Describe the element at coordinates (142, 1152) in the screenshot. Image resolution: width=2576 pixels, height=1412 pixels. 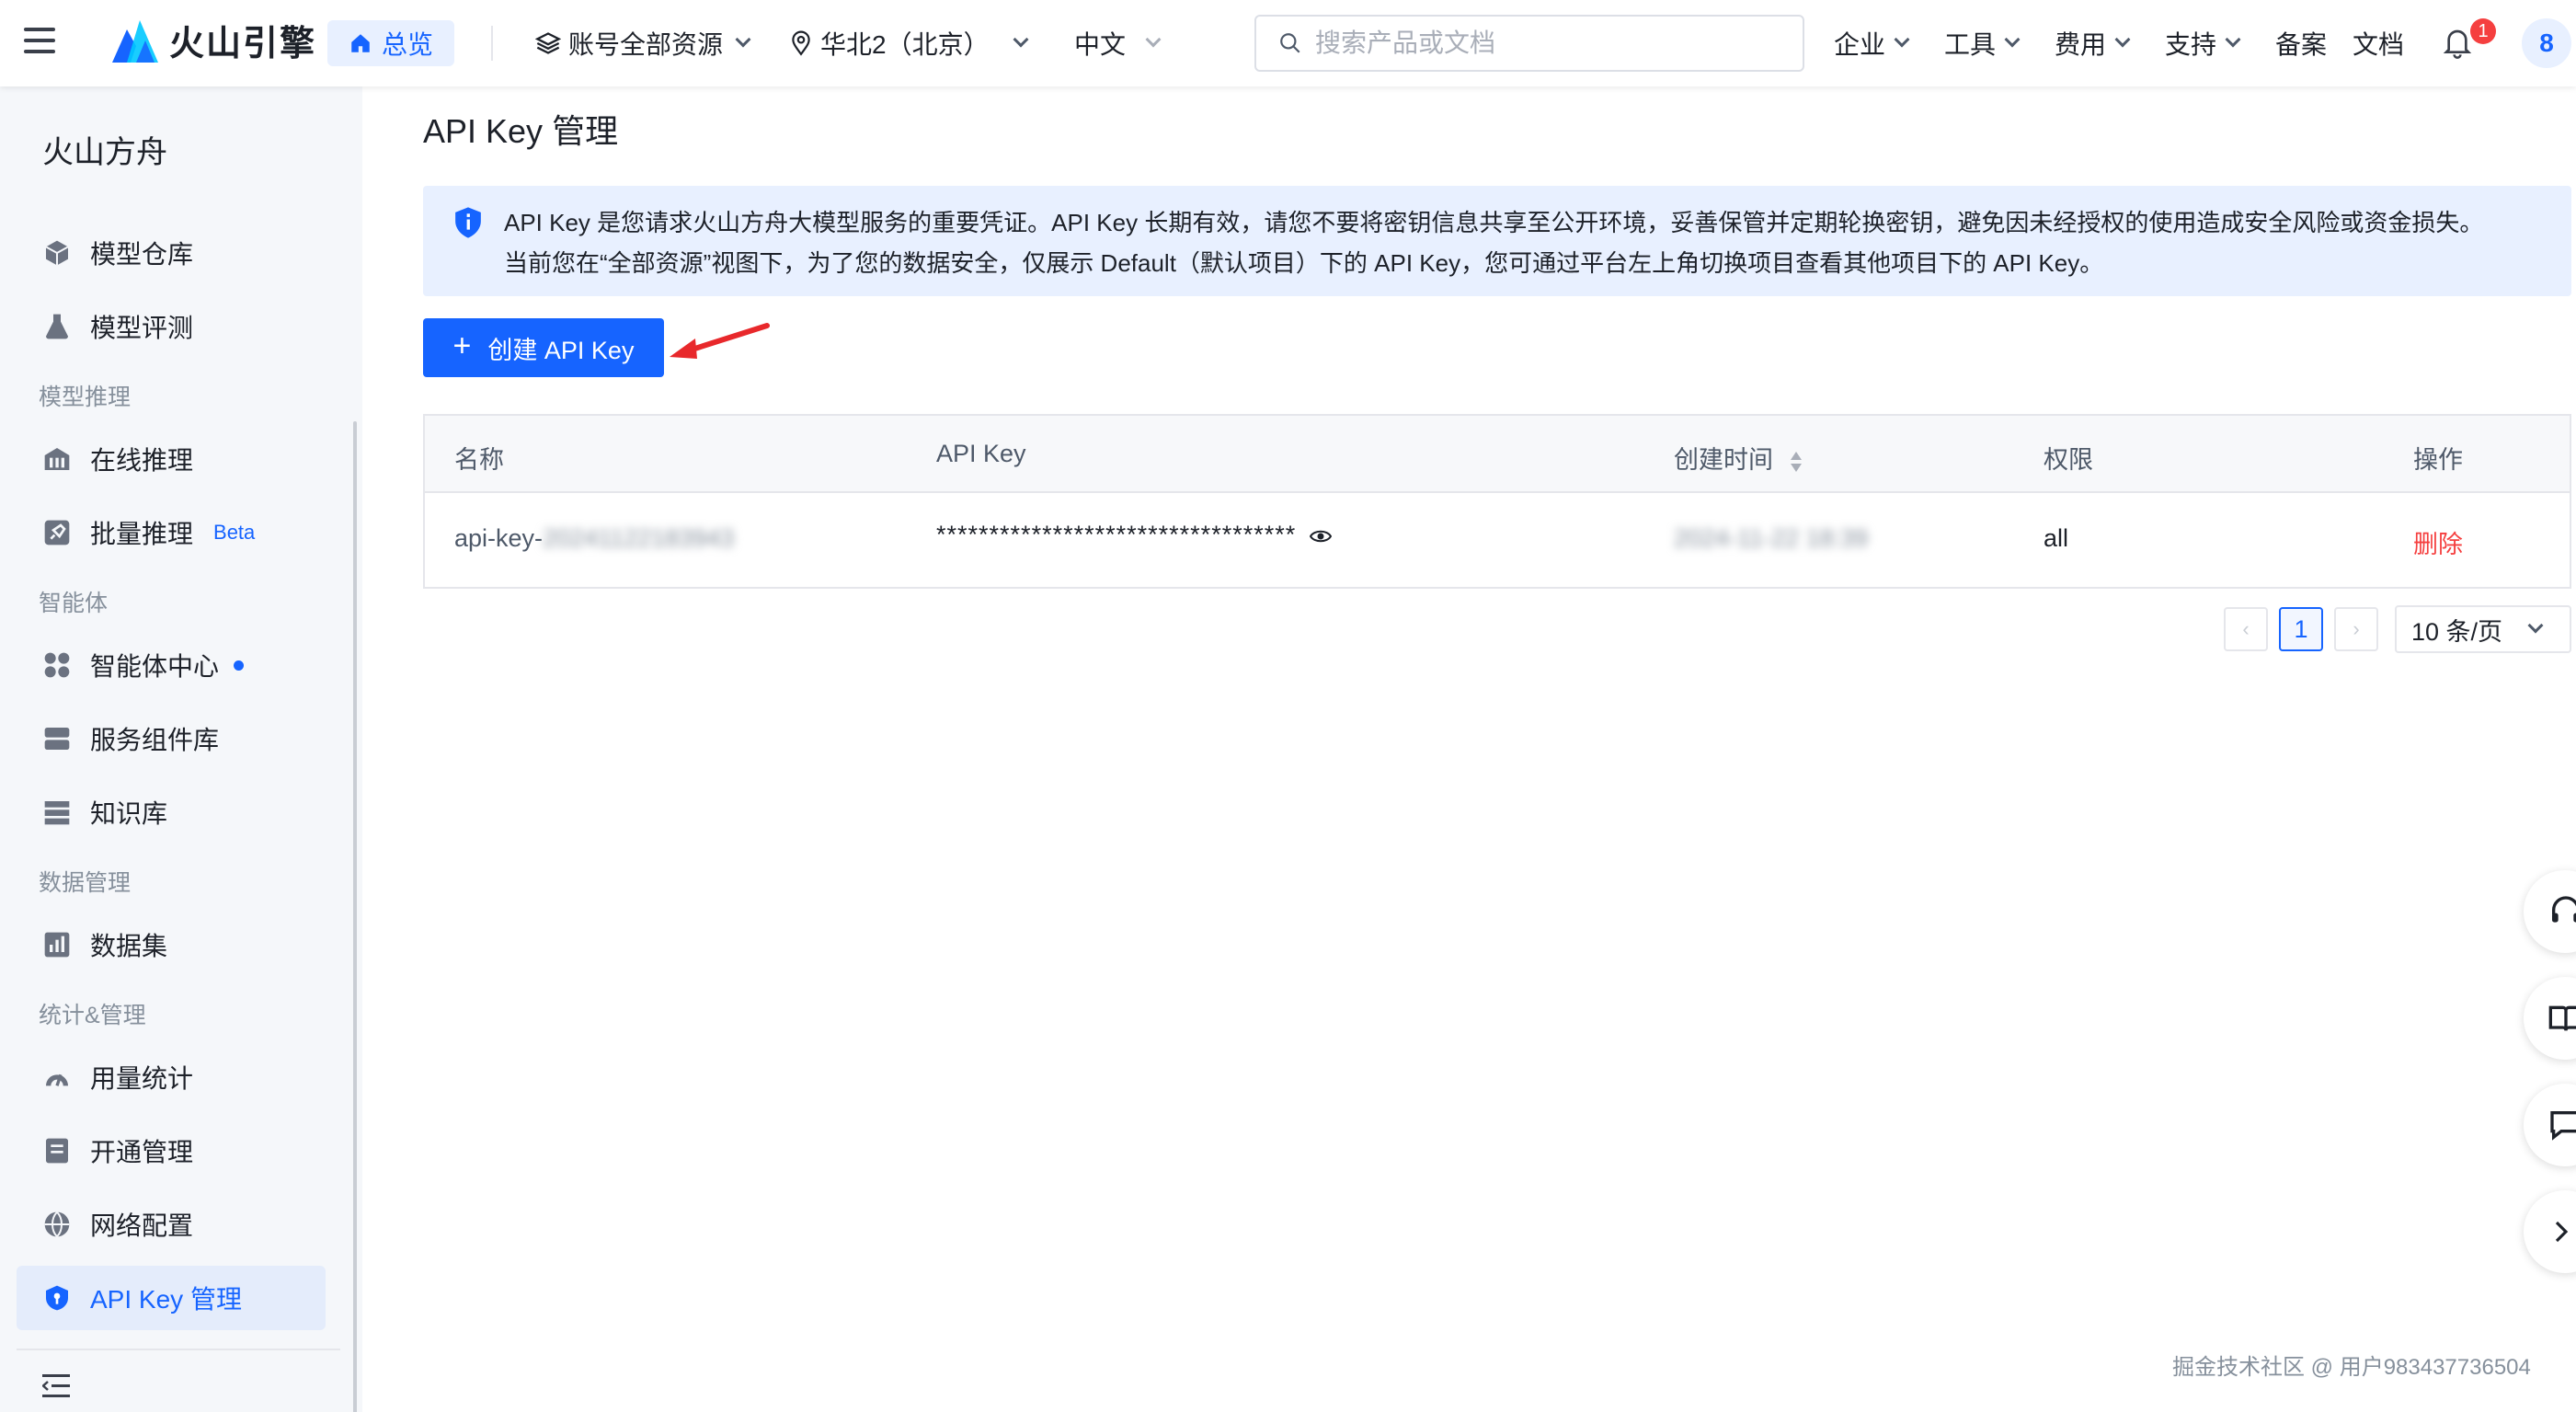
I see `sidebar-item-label: 开通管理` at that location.